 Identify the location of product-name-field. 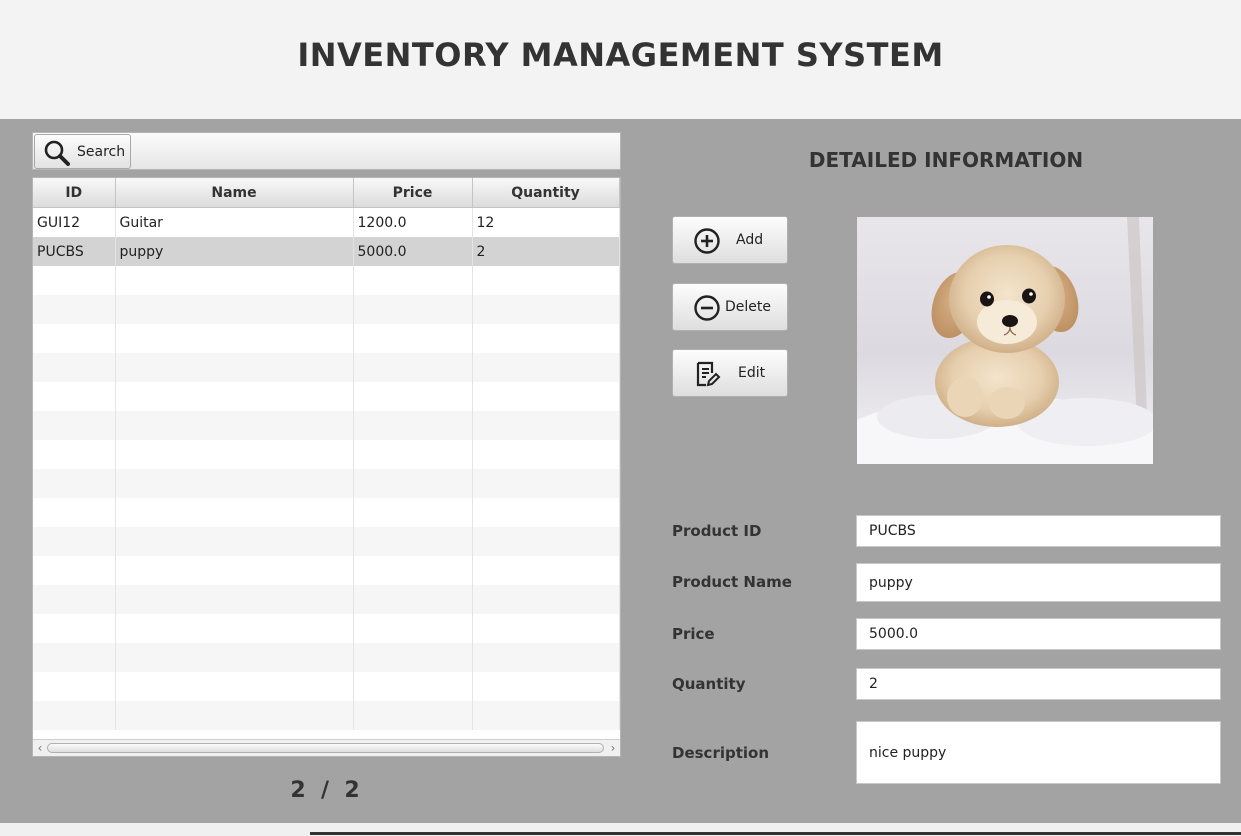
(1038, 582).